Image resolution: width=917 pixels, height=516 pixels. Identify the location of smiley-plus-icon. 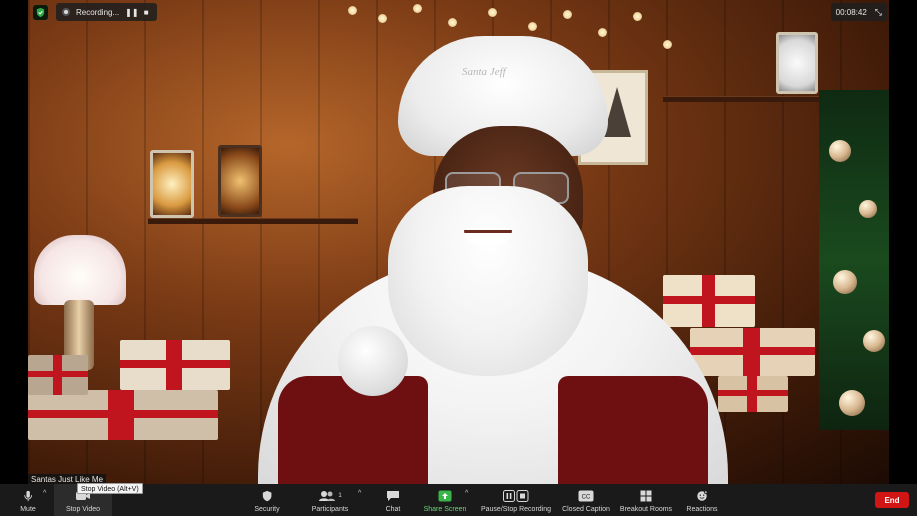
(702, 496).